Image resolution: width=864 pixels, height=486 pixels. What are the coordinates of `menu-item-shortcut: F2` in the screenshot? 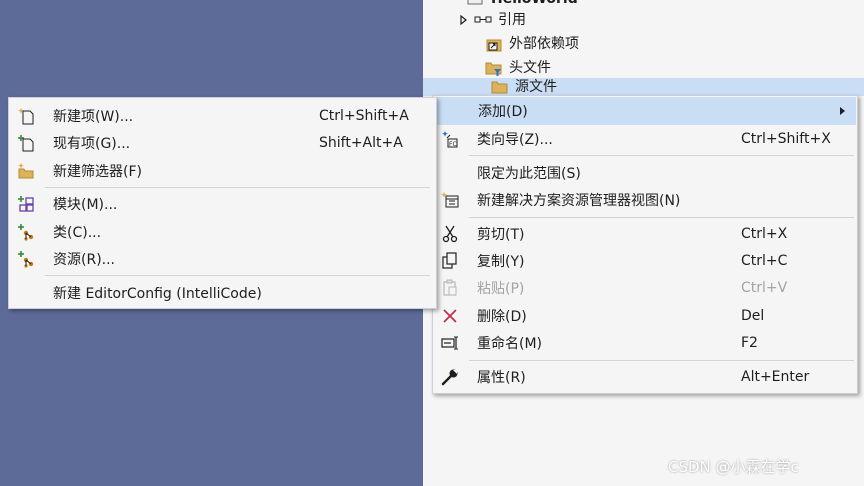 It's located at (749, 342).